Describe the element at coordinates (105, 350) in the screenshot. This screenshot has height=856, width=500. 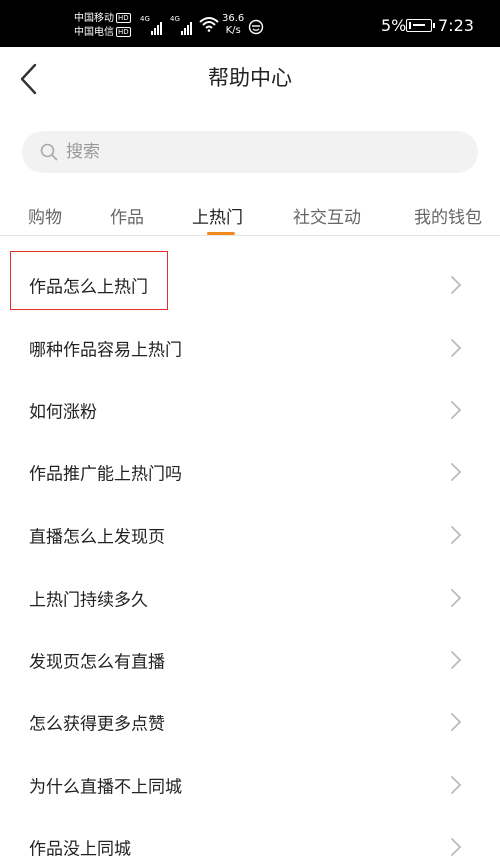
I see `list-item-label: 哪种作品容易上热门` at that location.